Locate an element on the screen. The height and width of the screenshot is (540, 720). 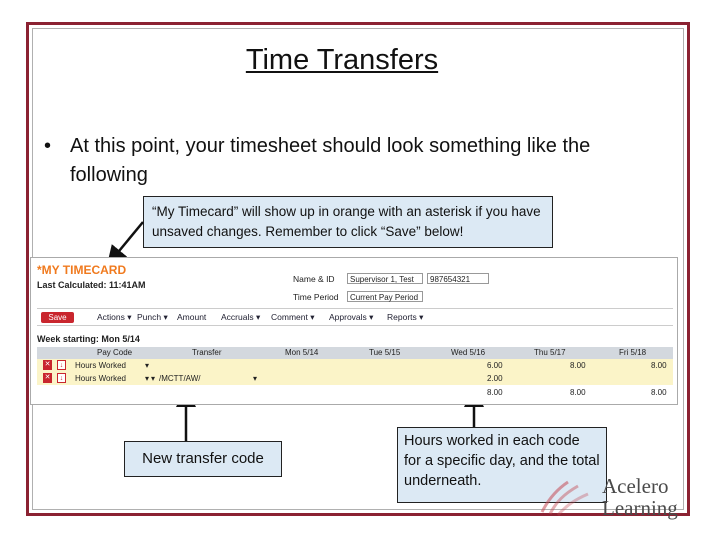
col-transfer: Transfer is located at coordinates (207, 352).